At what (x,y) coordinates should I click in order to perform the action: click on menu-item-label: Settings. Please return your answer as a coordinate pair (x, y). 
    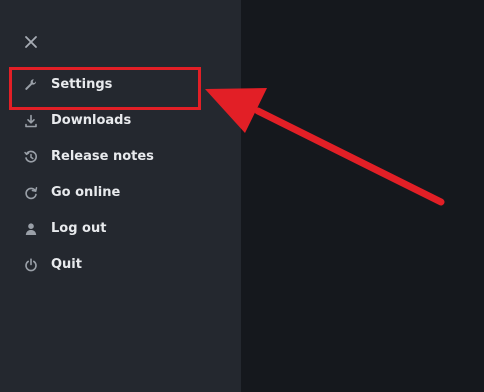
    Looking at the image, I should click on (82, 84).